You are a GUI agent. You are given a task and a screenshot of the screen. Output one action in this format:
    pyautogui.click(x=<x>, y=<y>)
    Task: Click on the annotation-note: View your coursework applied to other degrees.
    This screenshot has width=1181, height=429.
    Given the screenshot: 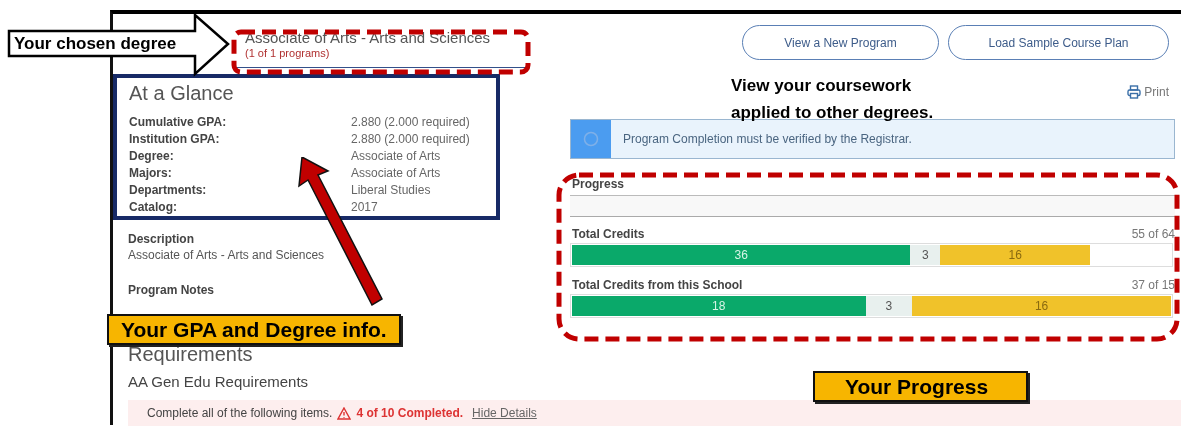 What is the action you would take?
    pyautogui.click(x=833, y=99)
    